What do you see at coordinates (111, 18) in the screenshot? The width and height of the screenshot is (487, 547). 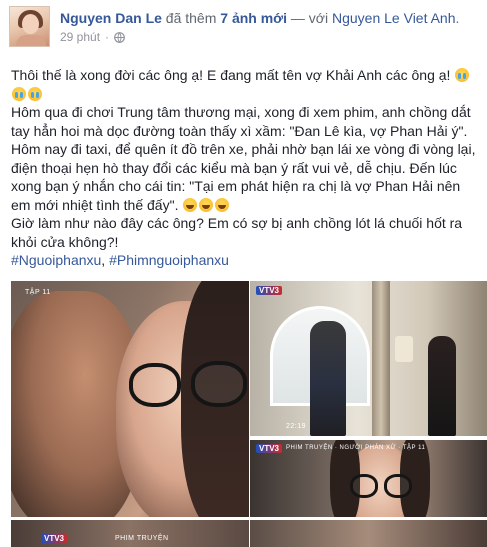 I see `author-name-link: Nguyen Dan Le` at bounding box center [111, 18].